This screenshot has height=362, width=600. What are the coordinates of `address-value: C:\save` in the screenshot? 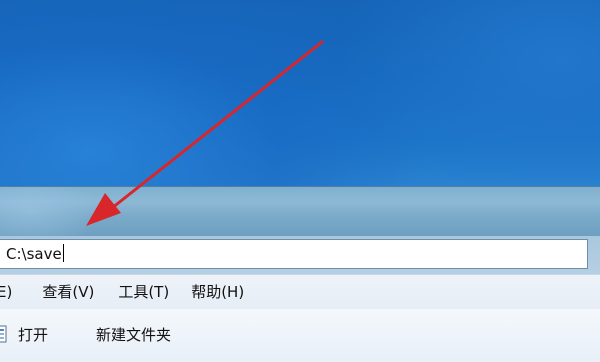 It's located at (34, 254).